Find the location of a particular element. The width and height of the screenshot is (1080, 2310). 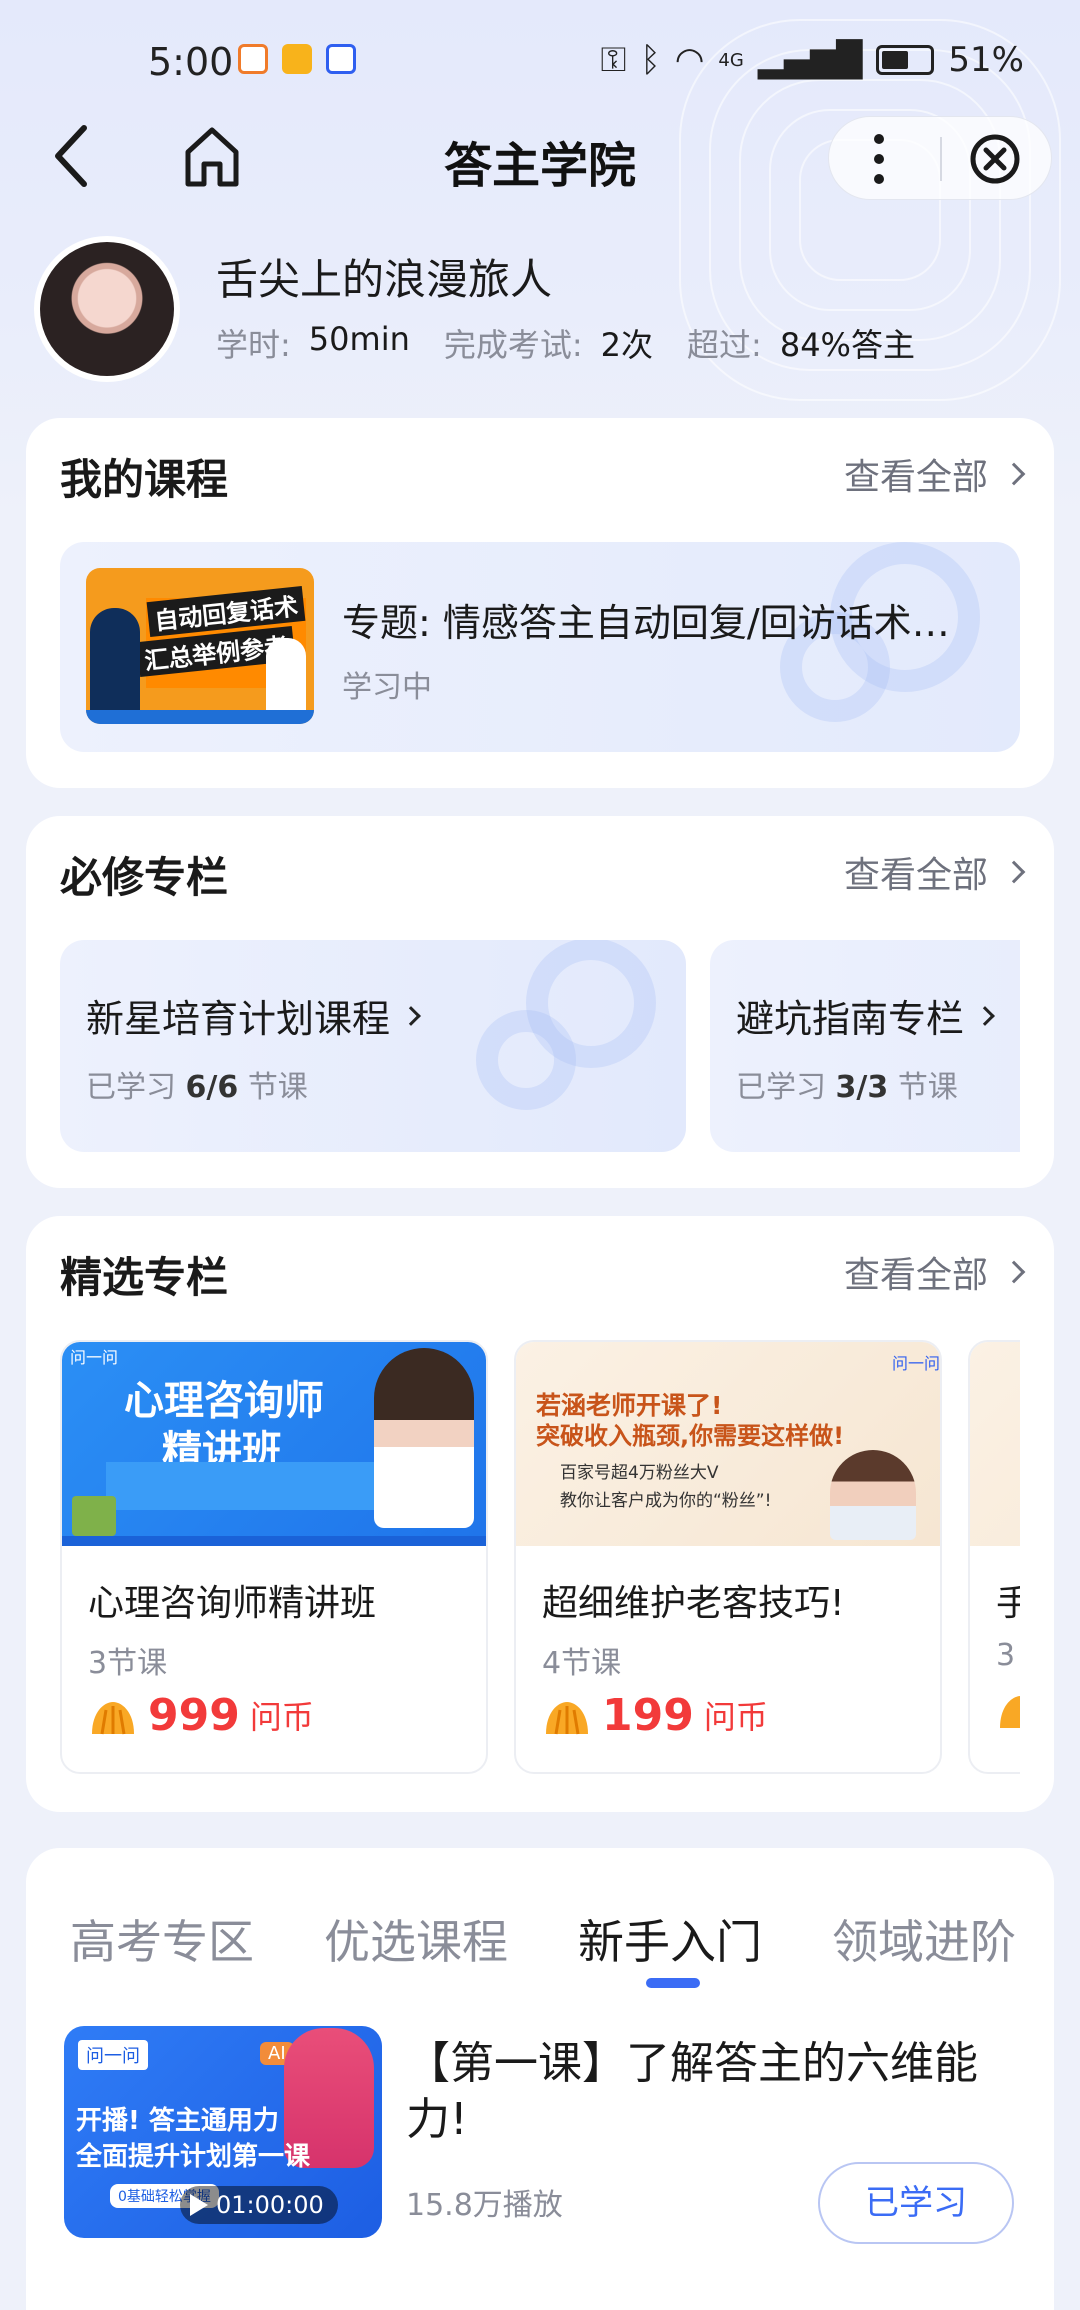

view-all-label: 查看全部 is located at coordinates (915, 477).